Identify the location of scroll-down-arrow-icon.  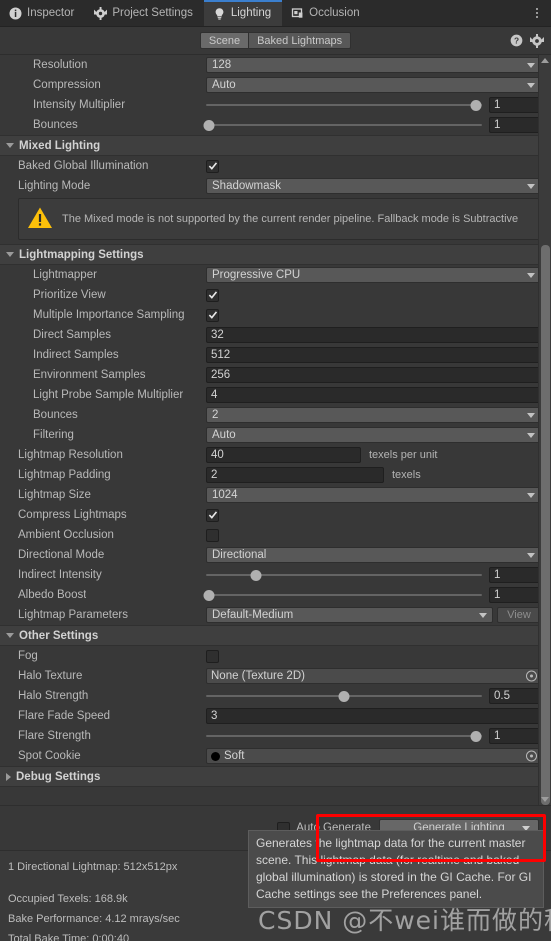
(545, 799).